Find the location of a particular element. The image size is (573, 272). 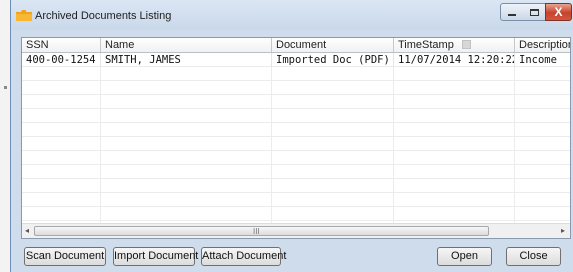

column-header-timestamp: TimeStamp is located at coordinates (454, 45).